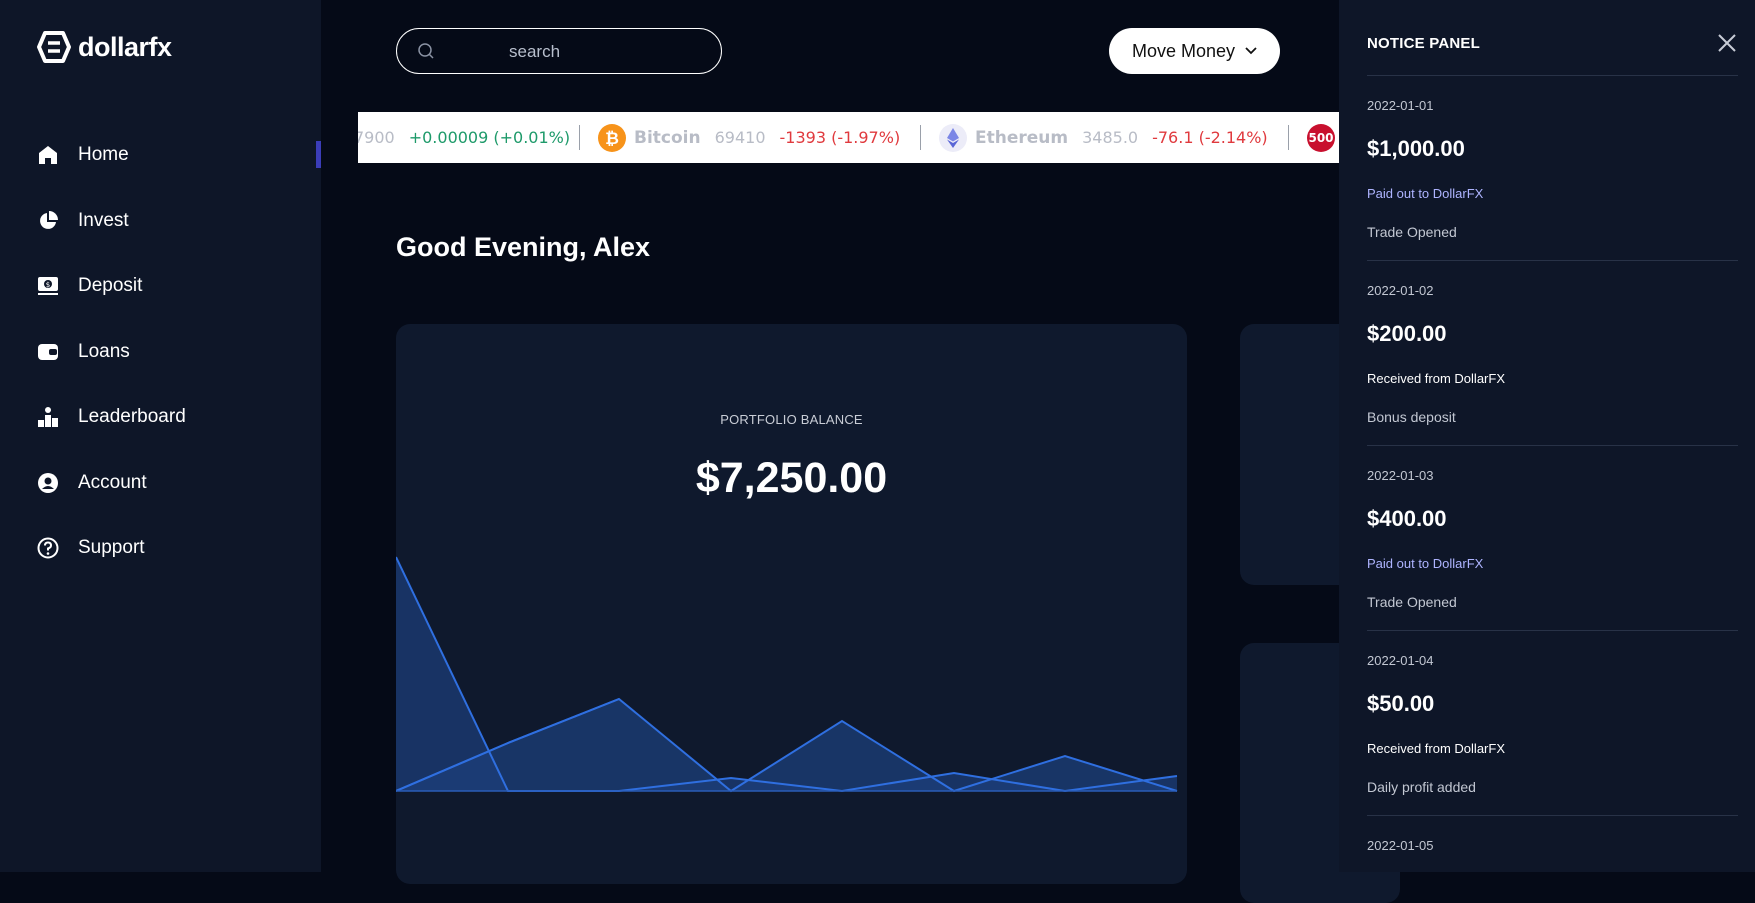 Image resolution: width=1755 pixels, height=903 pixels. Describe the element at coordinates (1400, 475) in the screenshot. I see `notice-date: 2022-01-03` at that location.